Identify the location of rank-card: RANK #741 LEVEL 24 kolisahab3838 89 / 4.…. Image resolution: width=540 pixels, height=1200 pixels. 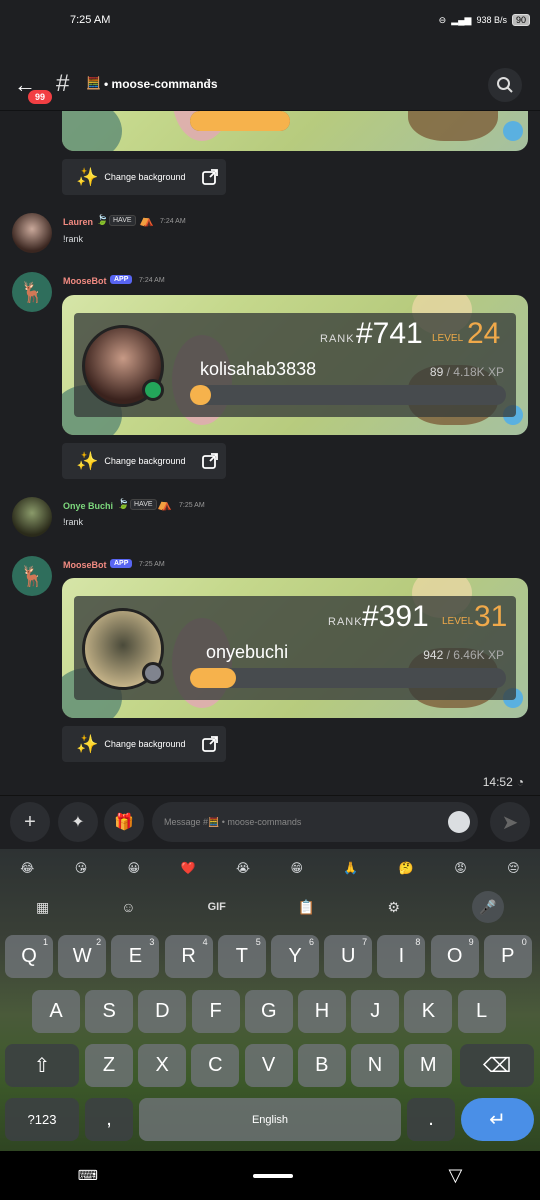
(295, 365).